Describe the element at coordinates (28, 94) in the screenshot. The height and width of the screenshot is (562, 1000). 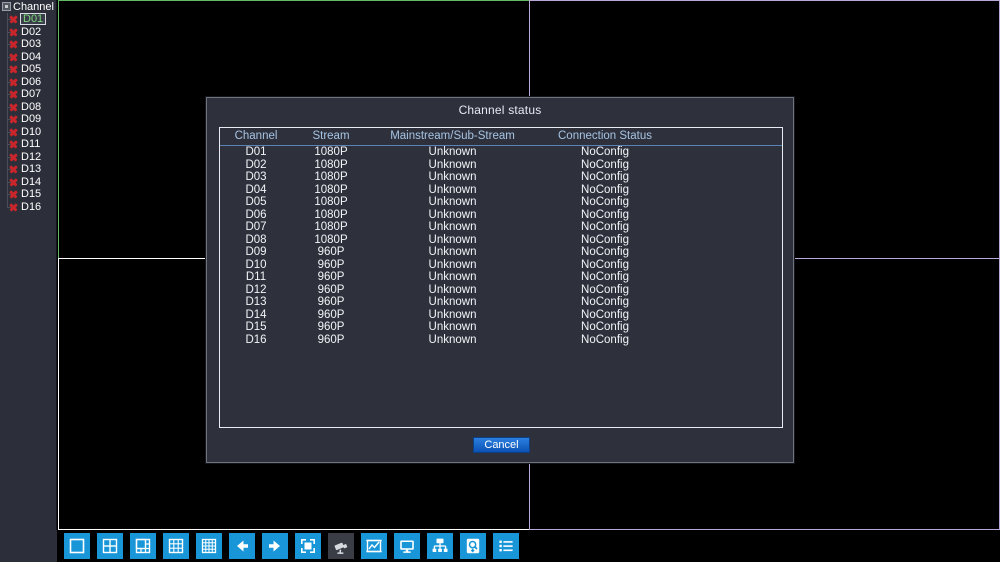
I see `sidebar-item-d07: D07` at that location.